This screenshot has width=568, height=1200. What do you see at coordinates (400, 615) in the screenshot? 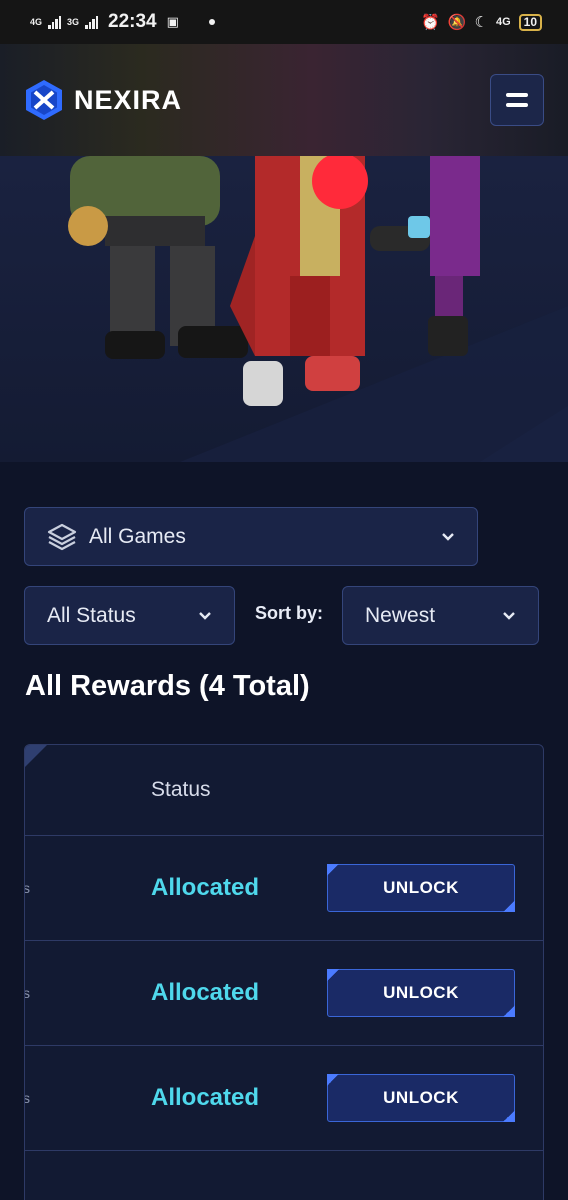
I see `sort-value: Newest` at bounding box center [400, 615].